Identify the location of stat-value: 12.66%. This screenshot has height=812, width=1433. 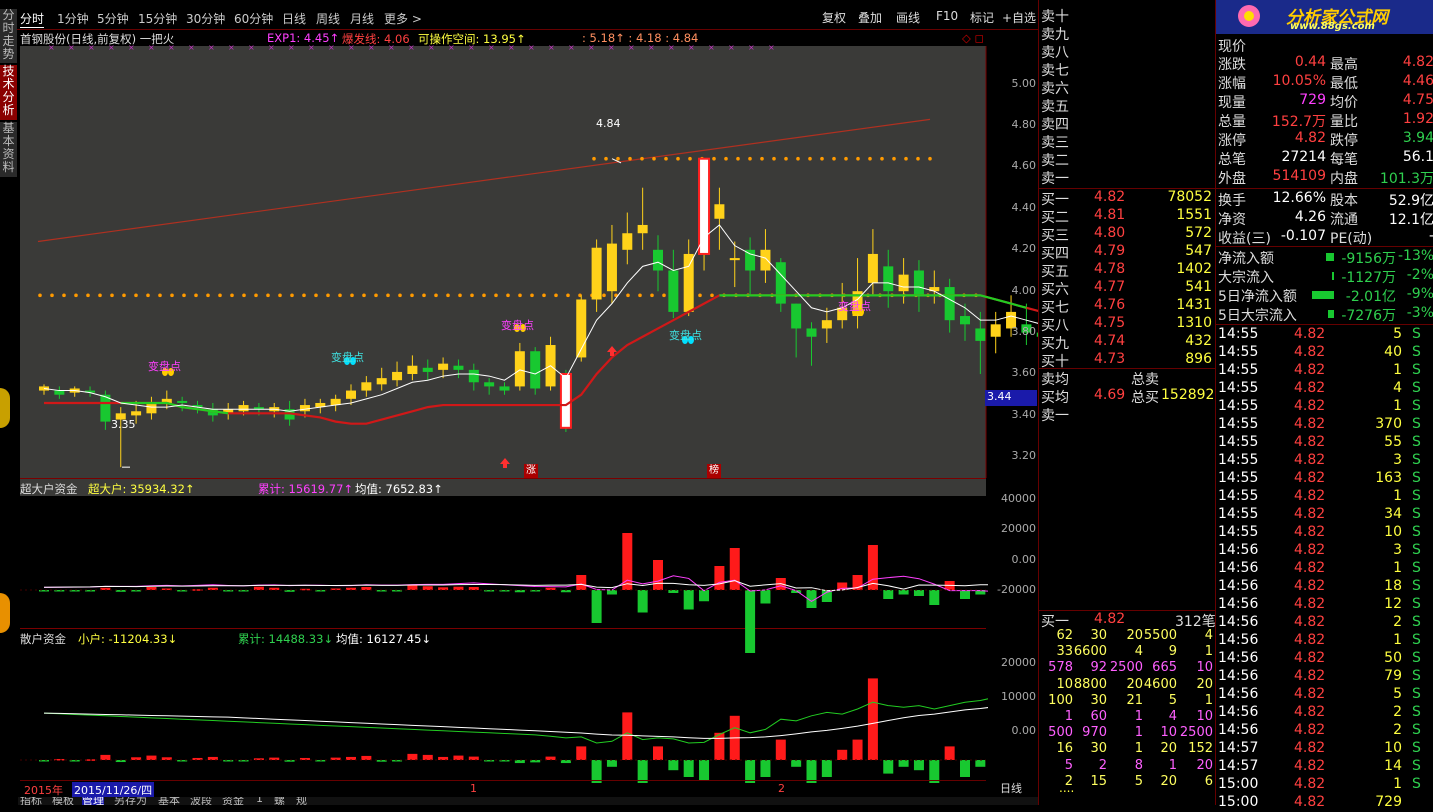
(1299, 198).